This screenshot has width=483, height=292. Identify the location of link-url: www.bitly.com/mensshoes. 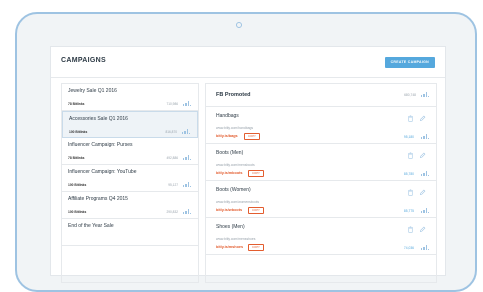
(236, 239).